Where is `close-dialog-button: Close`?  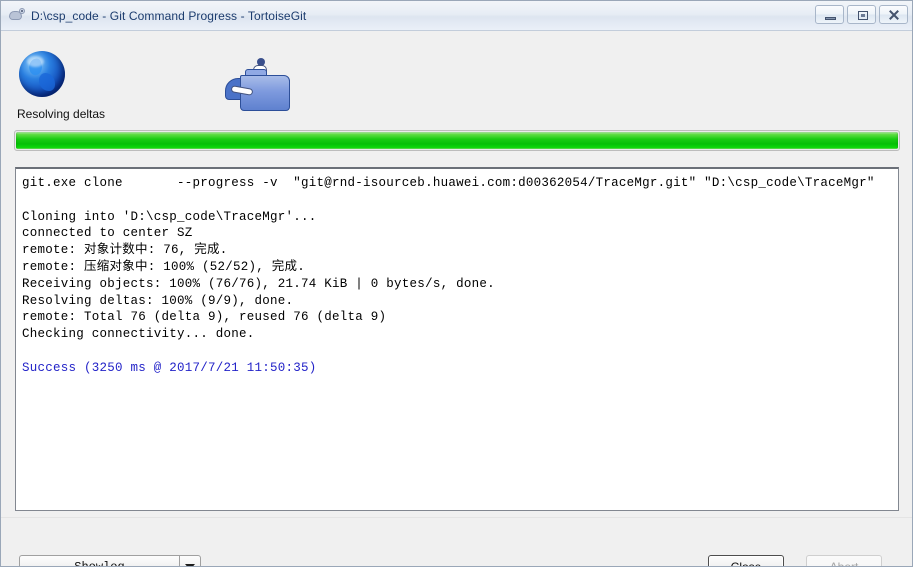 close-dialog-button: Close is located at coordinates (746, 560).